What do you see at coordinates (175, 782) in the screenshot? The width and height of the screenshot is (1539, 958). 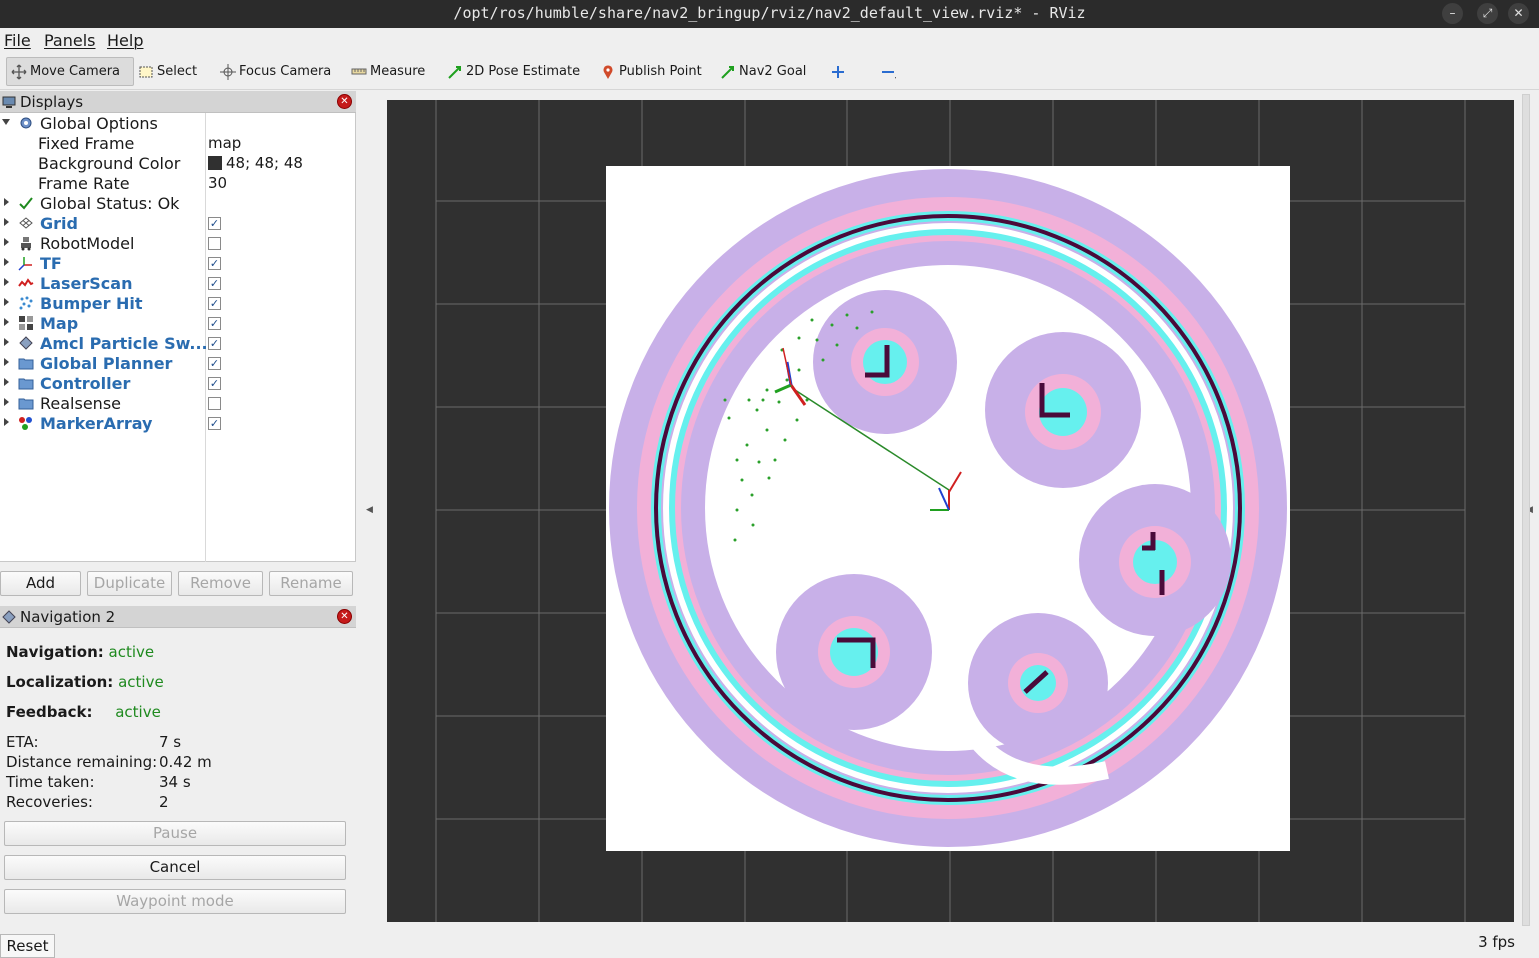 I see `time-taken-value: 34 s` at bounding box center [175, 782].